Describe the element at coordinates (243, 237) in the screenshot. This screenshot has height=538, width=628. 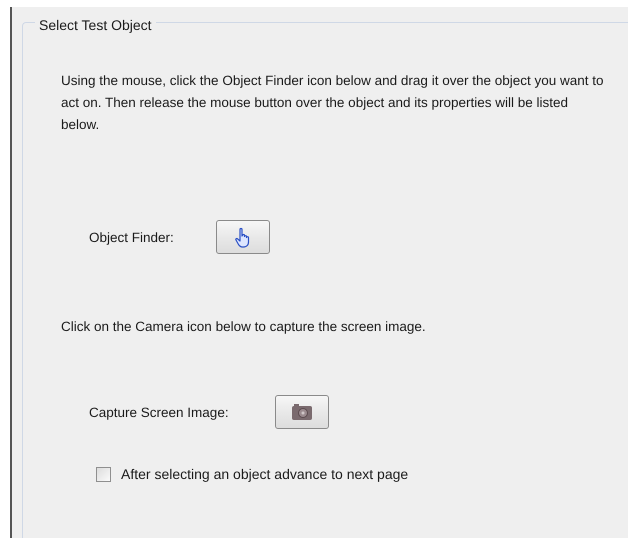
I see `object-finder-button` at that location.